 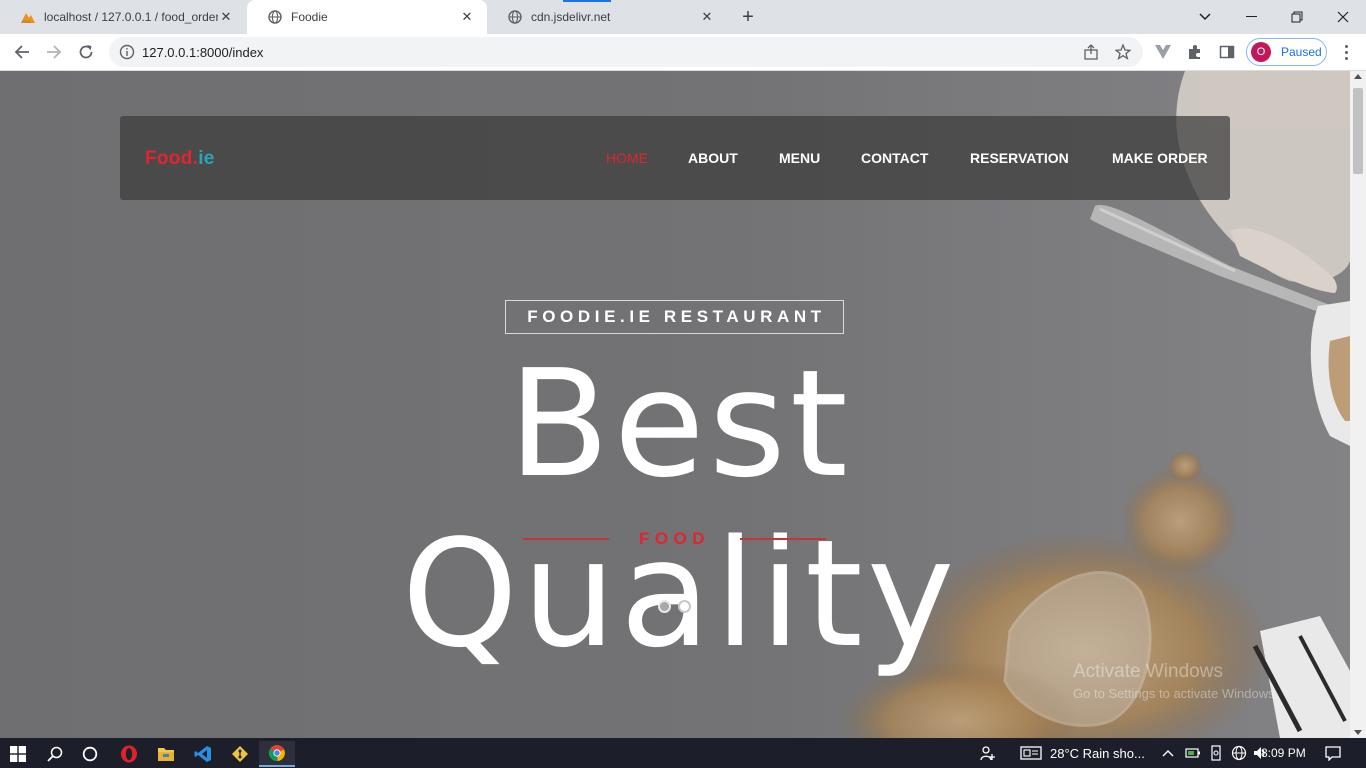 I want to click on weather-icon, so click(x=1031, y=753).